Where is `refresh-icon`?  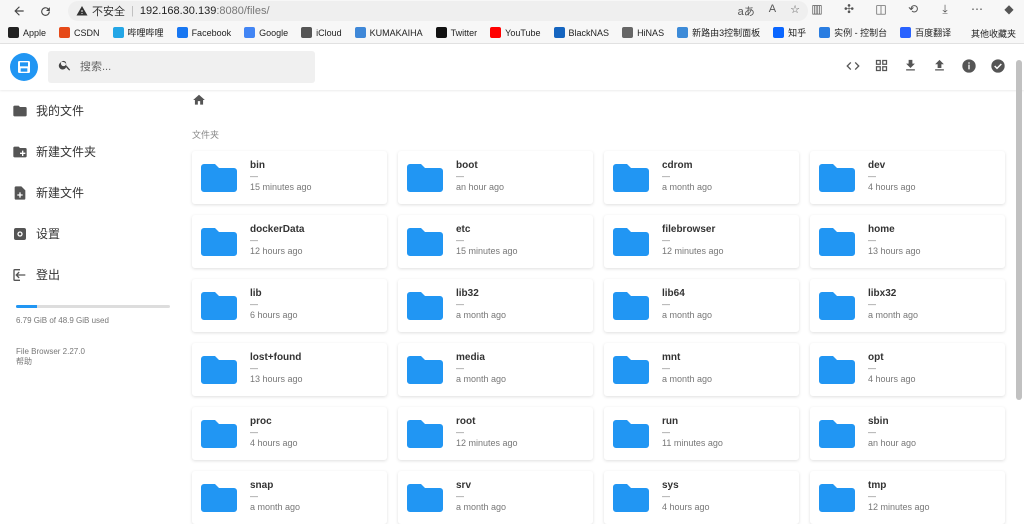 refresh-icon is located at coordinates (45, 11).